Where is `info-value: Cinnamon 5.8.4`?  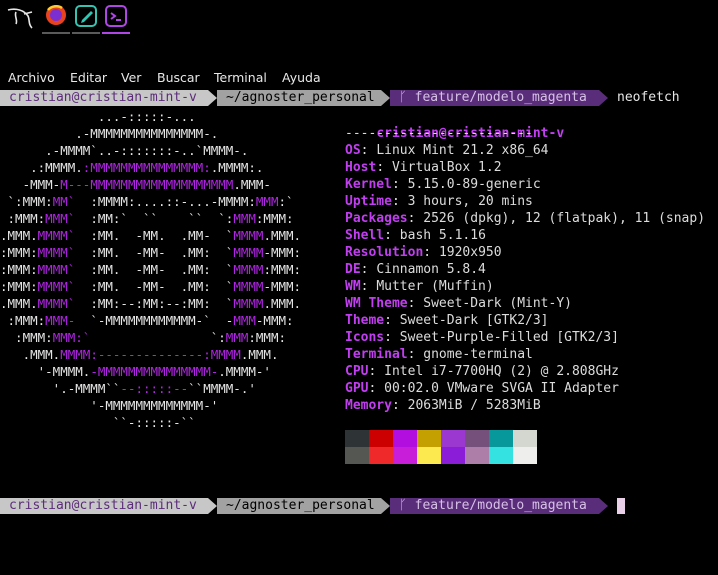 info-value: Cinnamon 5.8.4 is located at coordinates (431, 269).